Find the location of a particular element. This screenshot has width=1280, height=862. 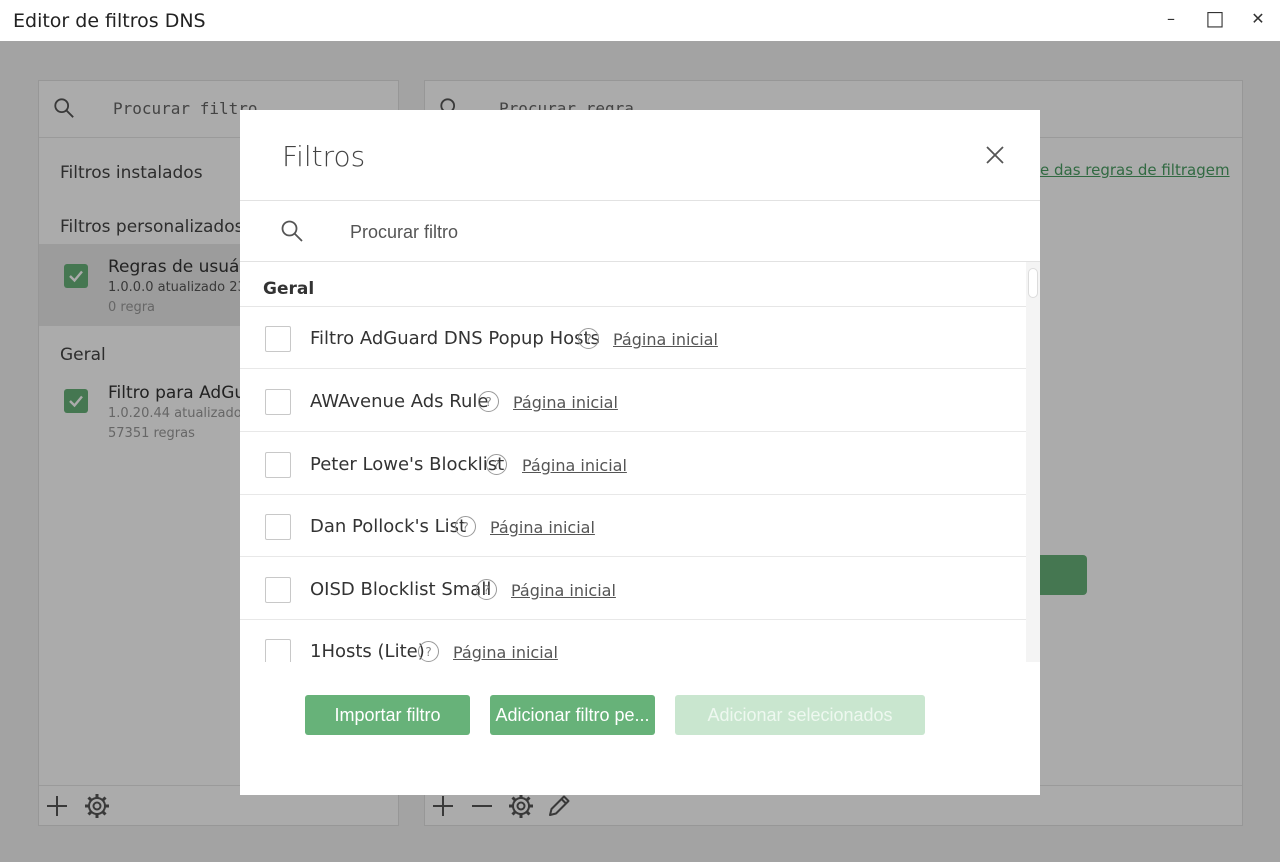

filter-row: Dan Pollock's List ? Página inicial is located at coordinates (633, 526).